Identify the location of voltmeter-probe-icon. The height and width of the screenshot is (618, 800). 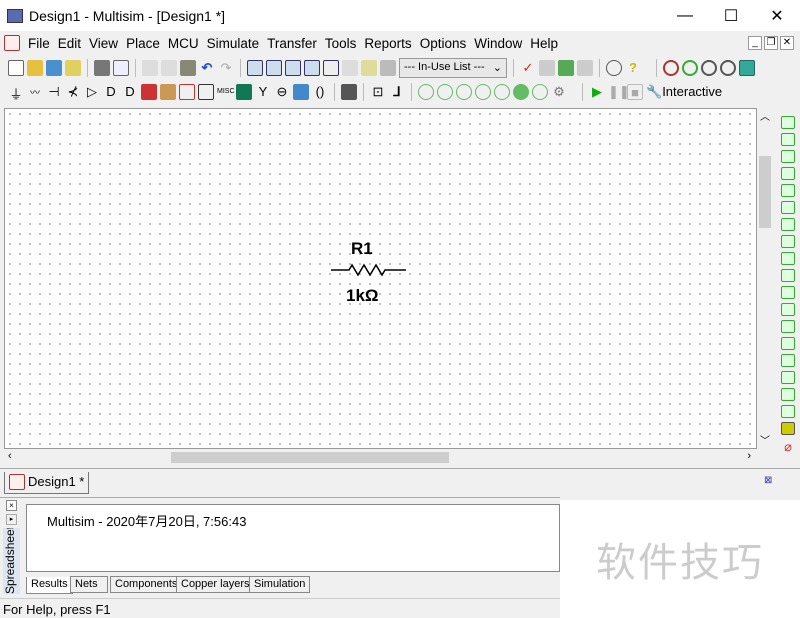
(426, 92).